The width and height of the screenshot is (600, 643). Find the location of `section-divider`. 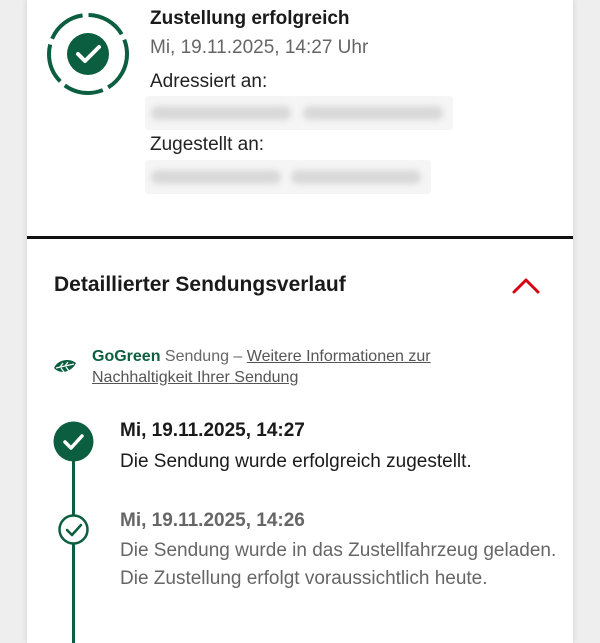

section-divider is located at coordinates (300, 237).